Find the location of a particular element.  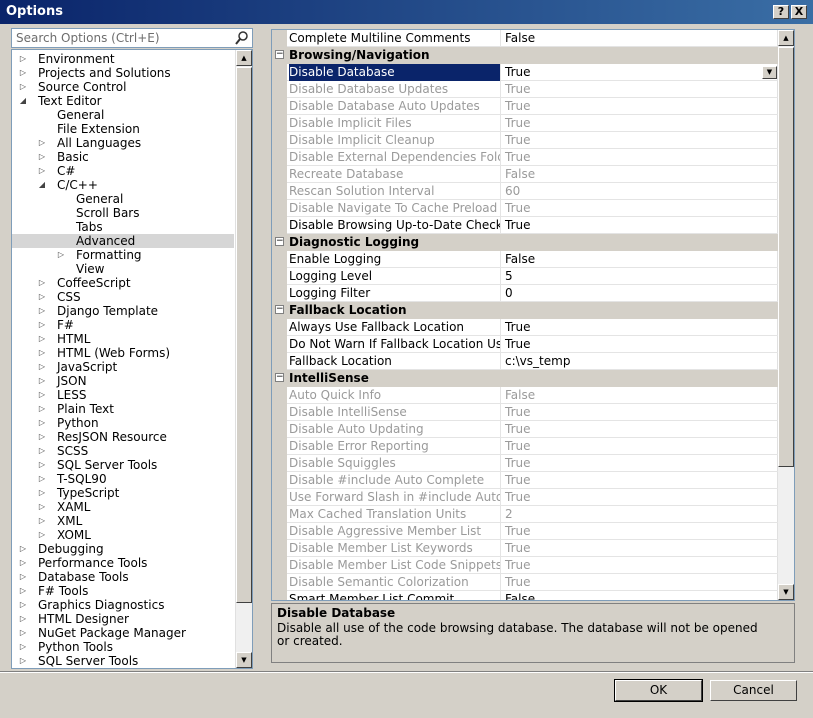

property-row: Disable Member List Keywords True is located at coordinates (525, 548).